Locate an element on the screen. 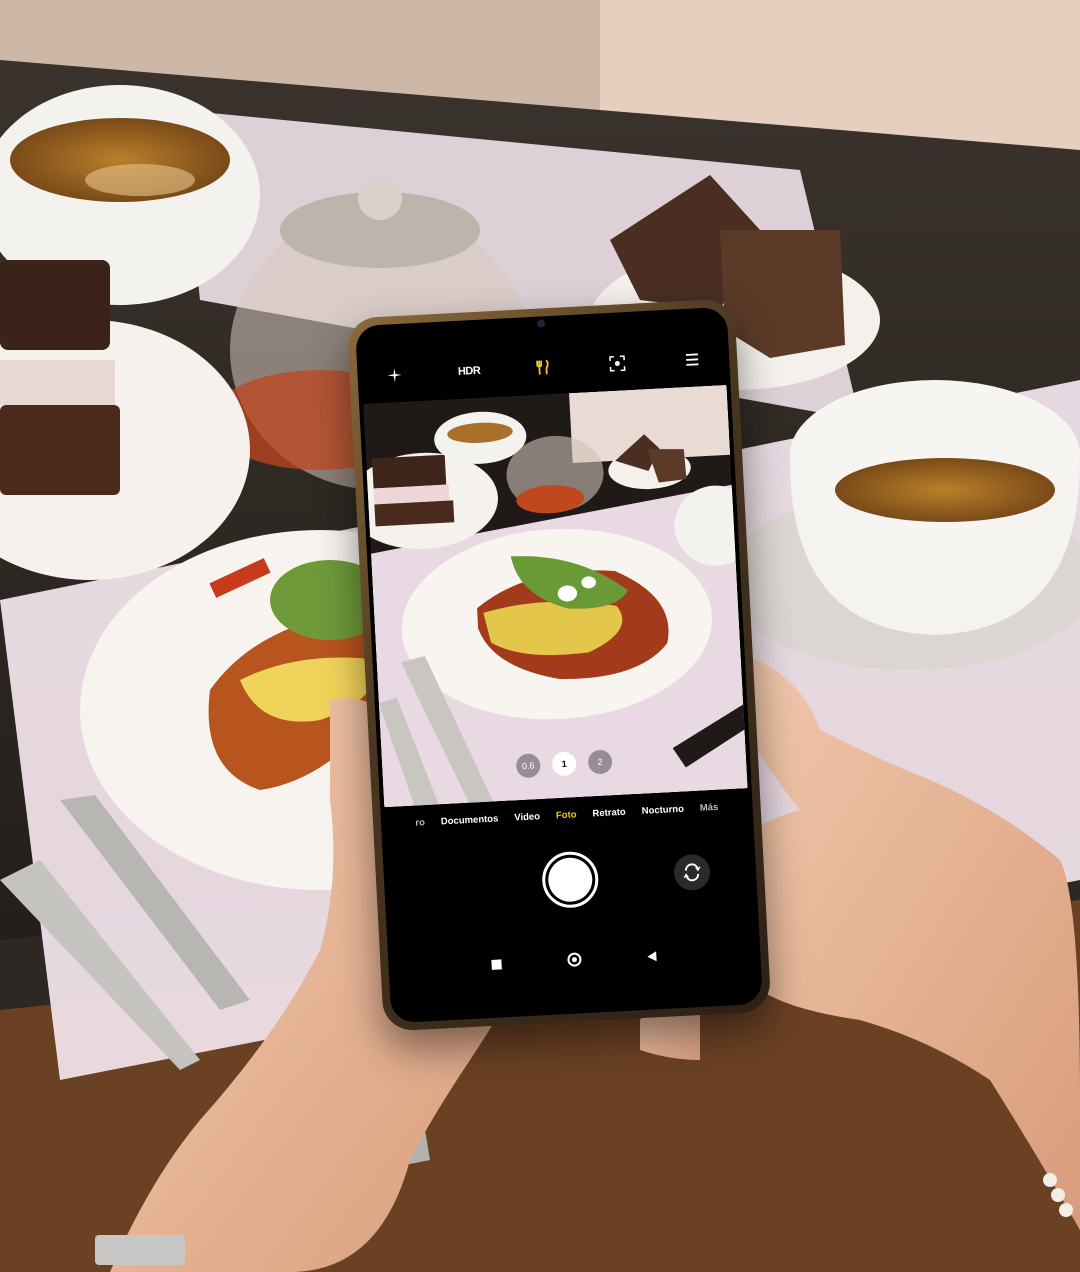  camera-top-bar: HDR is located at coordinates (543, 367).